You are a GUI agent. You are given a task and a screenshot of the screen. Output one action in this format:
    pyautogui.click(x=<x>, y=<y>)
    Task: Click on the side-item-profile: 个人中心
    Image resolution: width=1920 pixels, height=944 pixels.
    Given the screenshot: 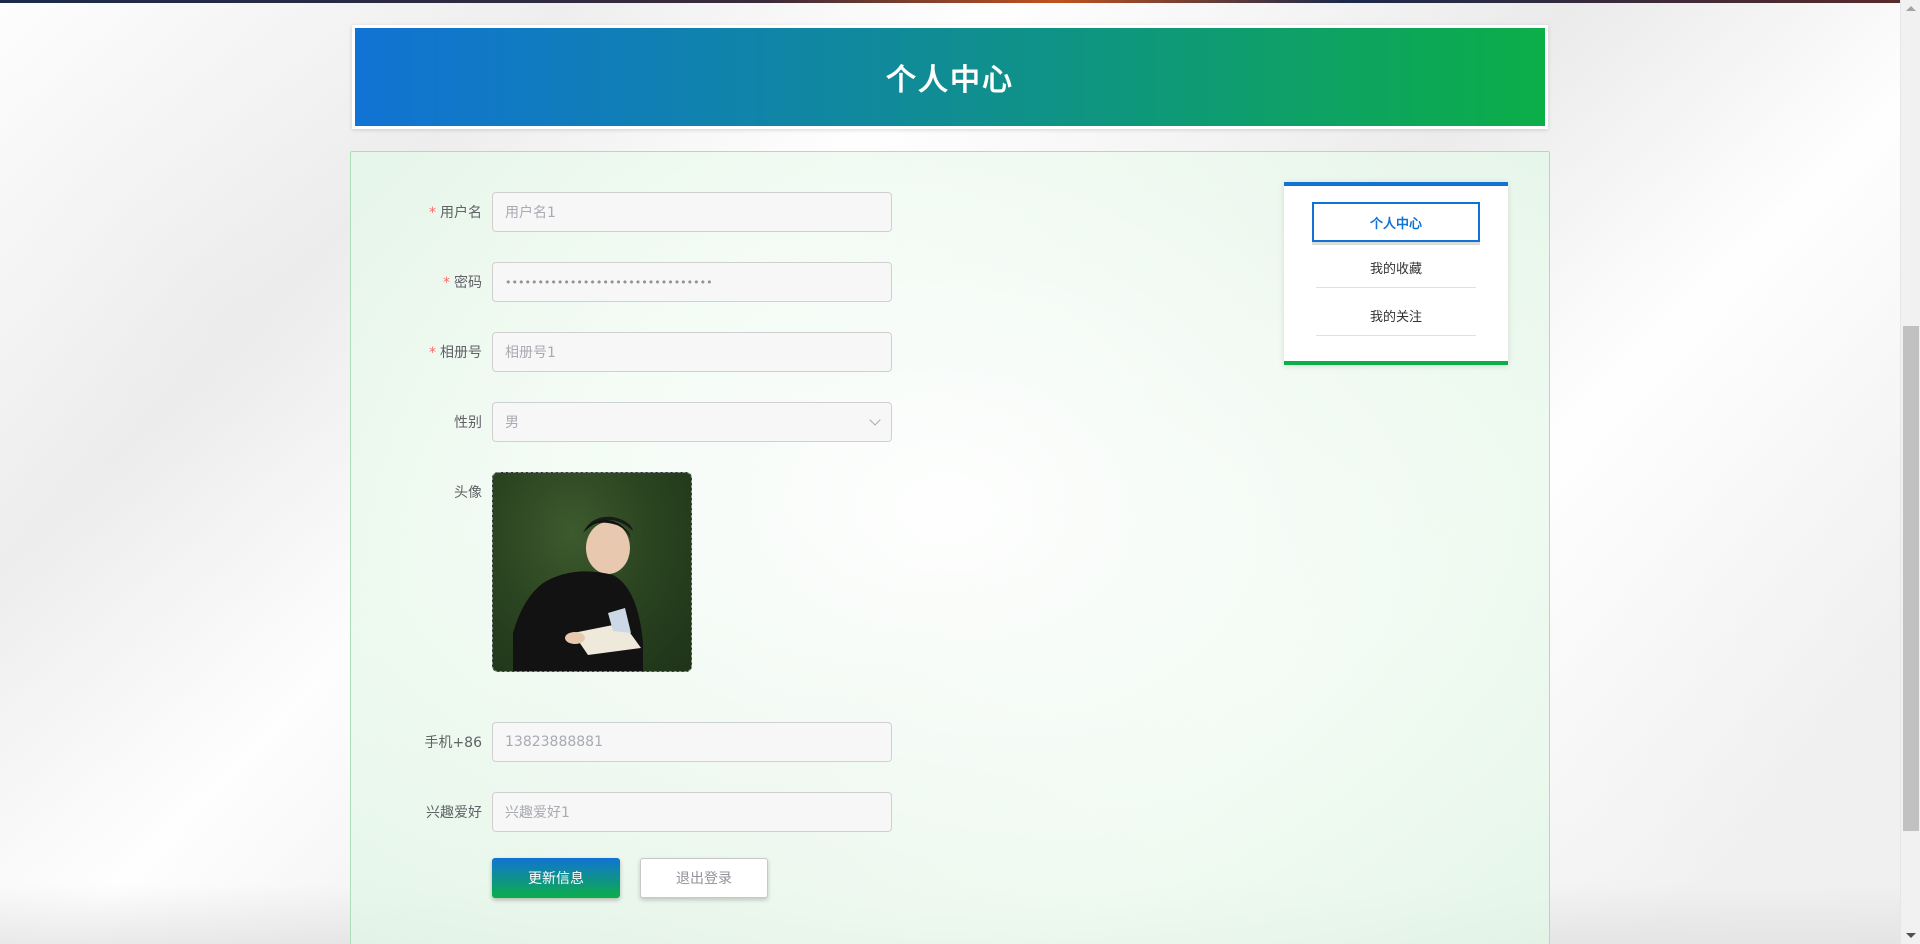 What is the action you would take?
    pyautogui.click(x=1396, y=222)
    